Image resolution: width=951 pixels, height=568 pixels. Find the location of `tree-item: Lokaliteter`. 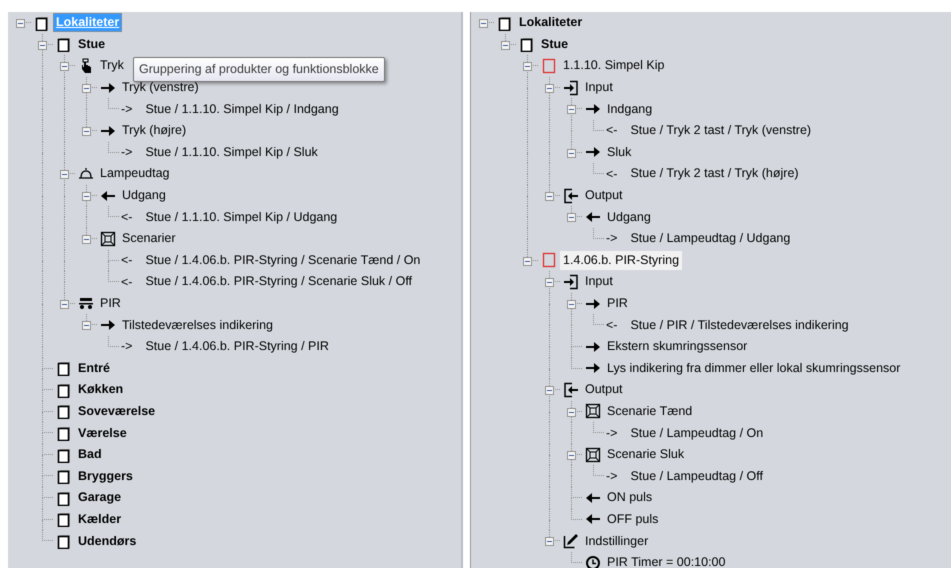

tree-item: Lokaliteter is located at coordinates (551, 22).